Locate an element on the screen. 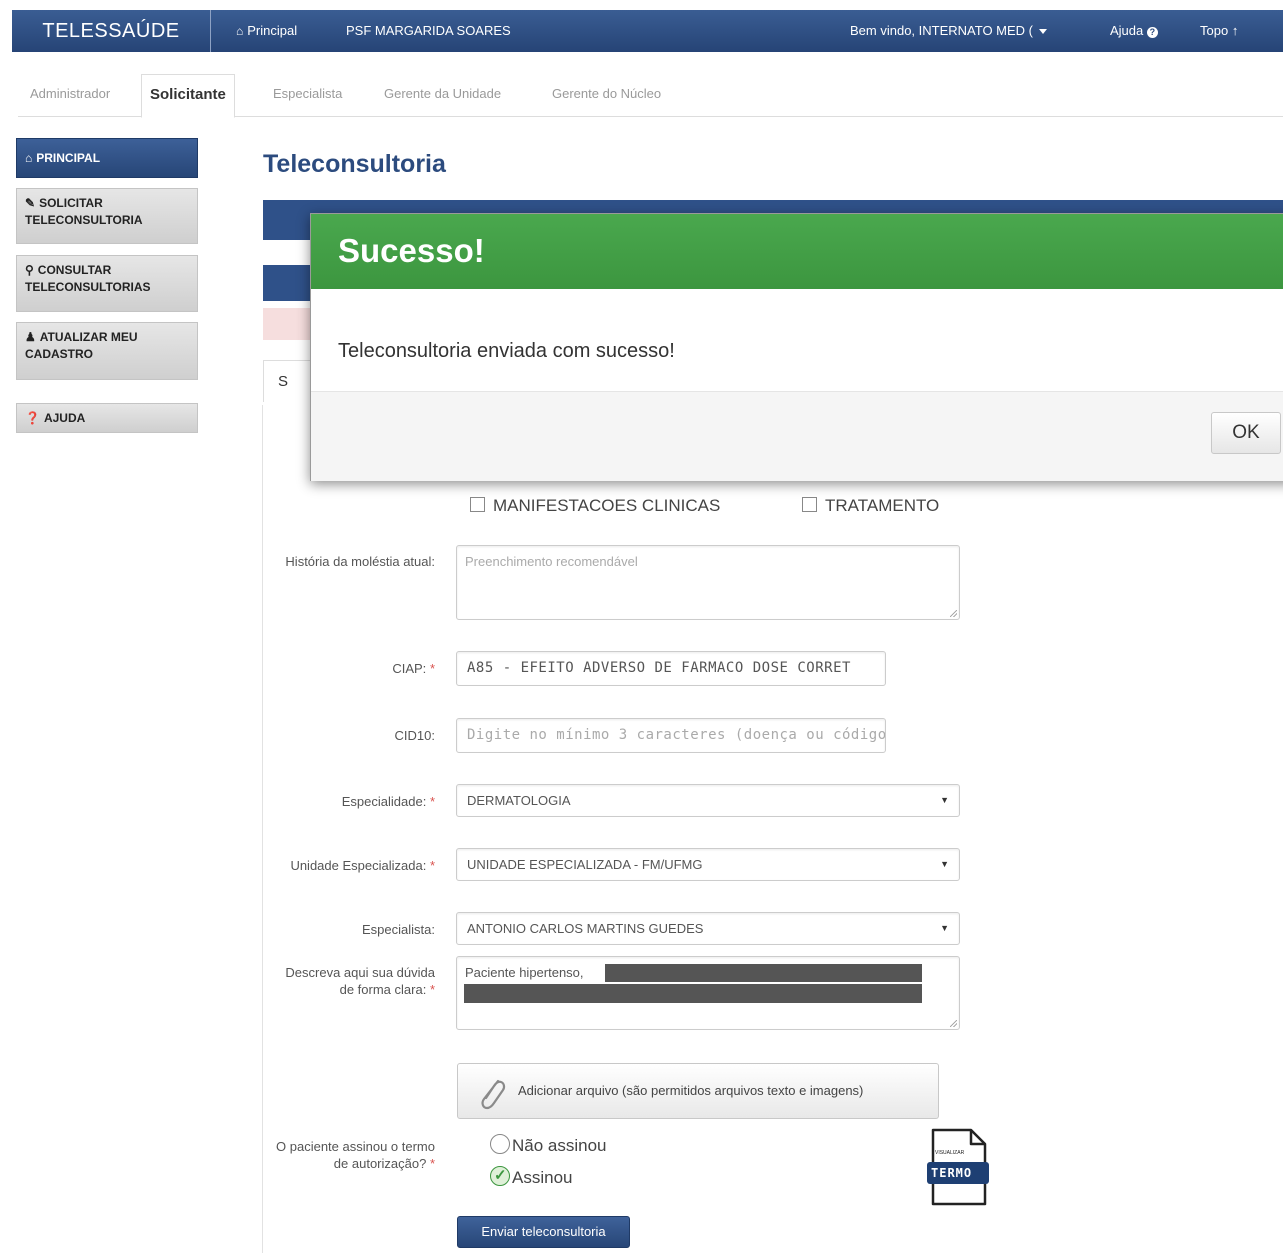  historia-label: História da moléstia atual: is located at coordinates (360, 561).